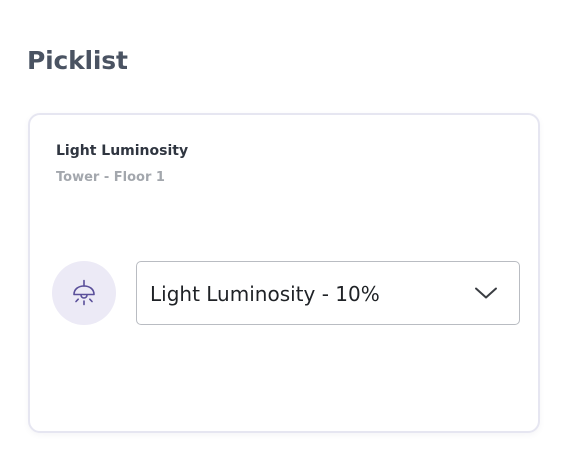  What do you see at coordinates (265, 294) in the screenshot?
I see `select-value: Light Luminosity - 10%` at bounding box center [265, 294].